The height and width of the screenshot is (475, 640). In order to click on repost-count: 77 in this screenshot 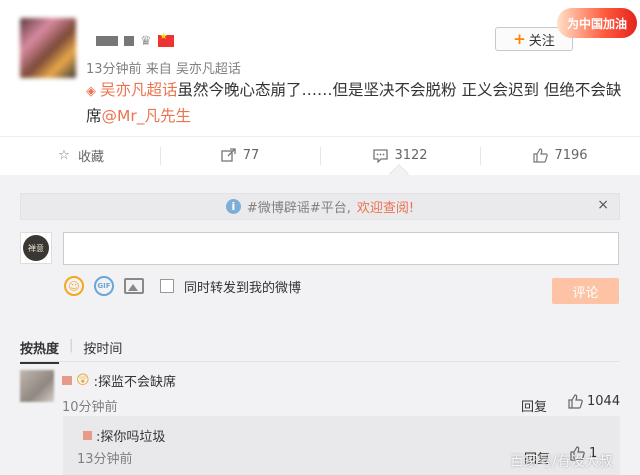, I will do `click(251, 155)`.